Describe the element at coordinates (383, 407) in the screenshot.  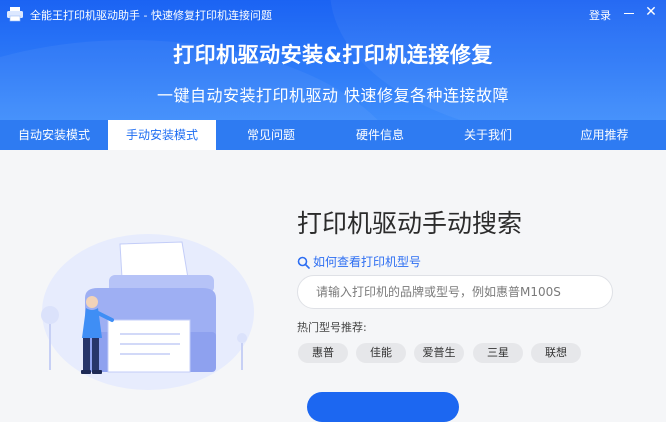
I see `search-button` at that location.